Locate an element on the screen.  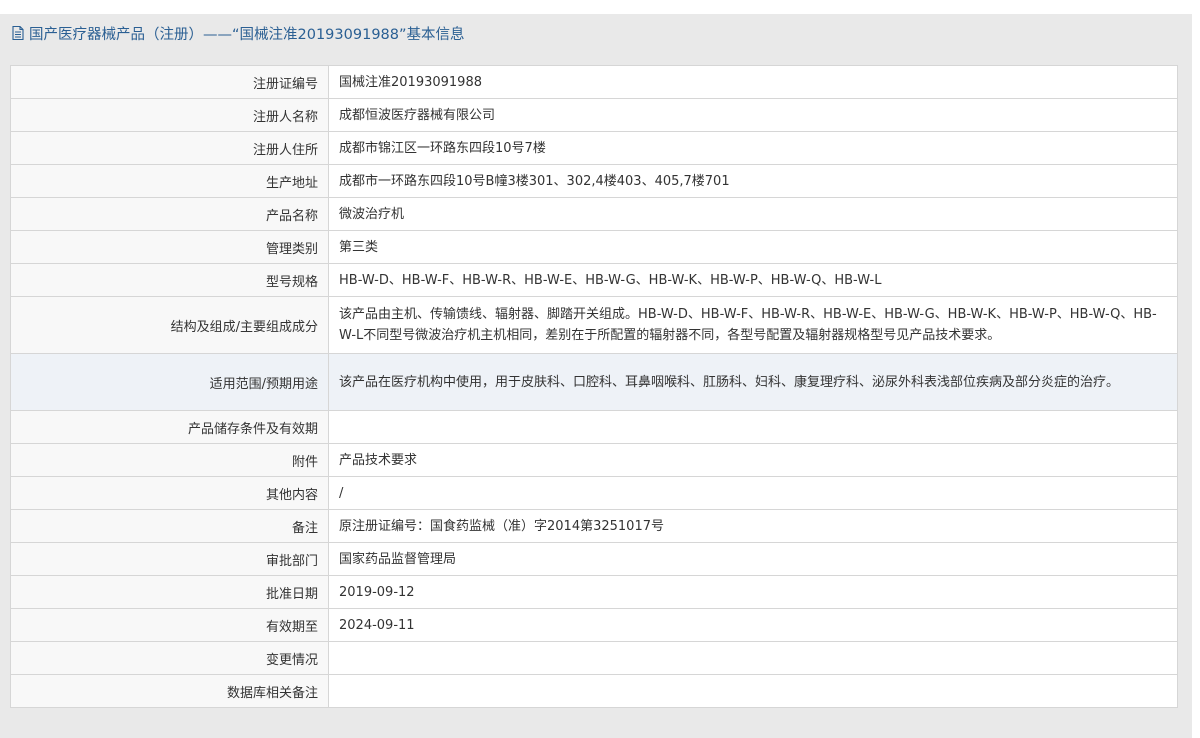
table-row: 有效期至 2024-09-11 is located at coordinates (594, 625).